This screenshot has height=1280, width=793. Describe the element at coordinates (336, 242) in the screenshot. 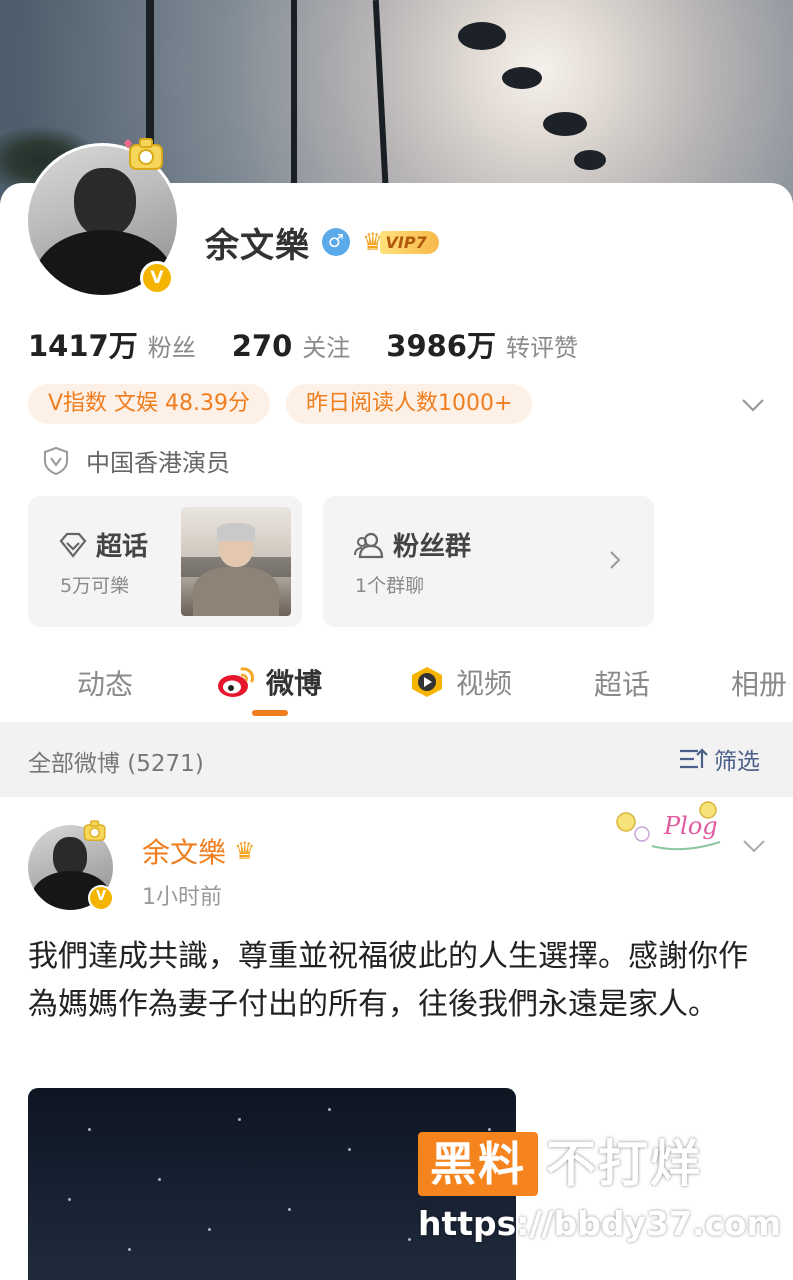

I see `male-icon: ♂` at that location.